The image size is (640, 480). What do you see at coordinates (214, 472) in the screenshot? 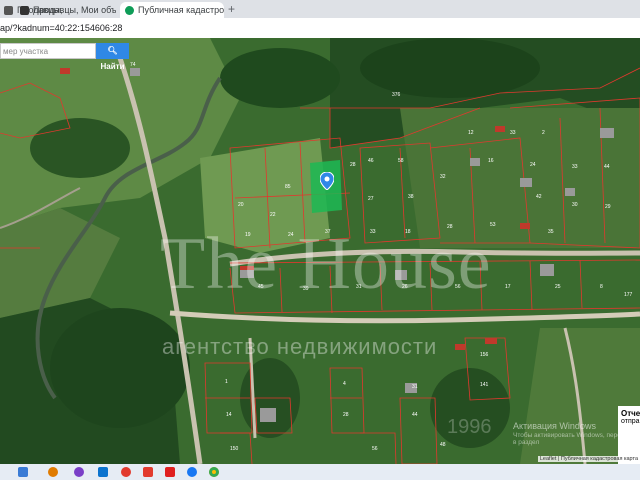
I see `chrome-icon` at bounding box center [214, 472].